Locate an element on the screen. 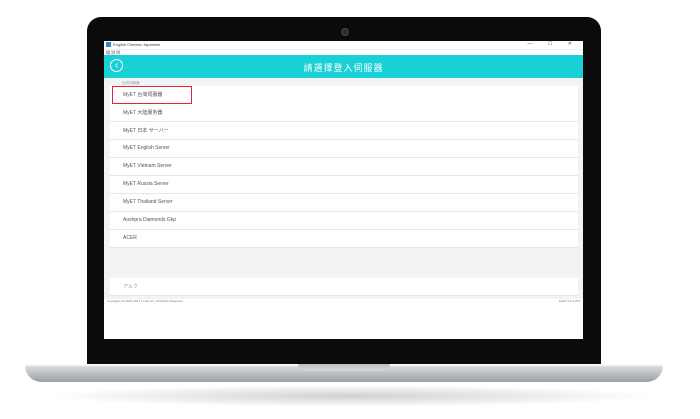 This screenshot has width=700, height=419. server-item-taiwan: MyET 台灣伺服器 is located at coordinates (152, 95).